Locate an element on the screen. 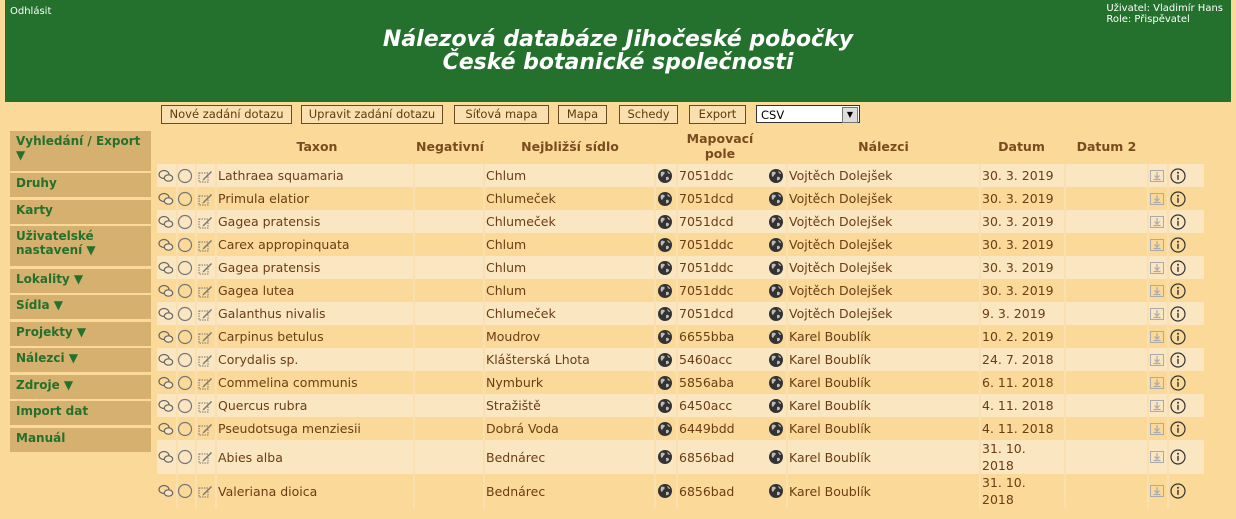 The width and height of the screenshot is (1236, 519). taxon-cell: Quercus rubra is located at coordinates (314, 405).